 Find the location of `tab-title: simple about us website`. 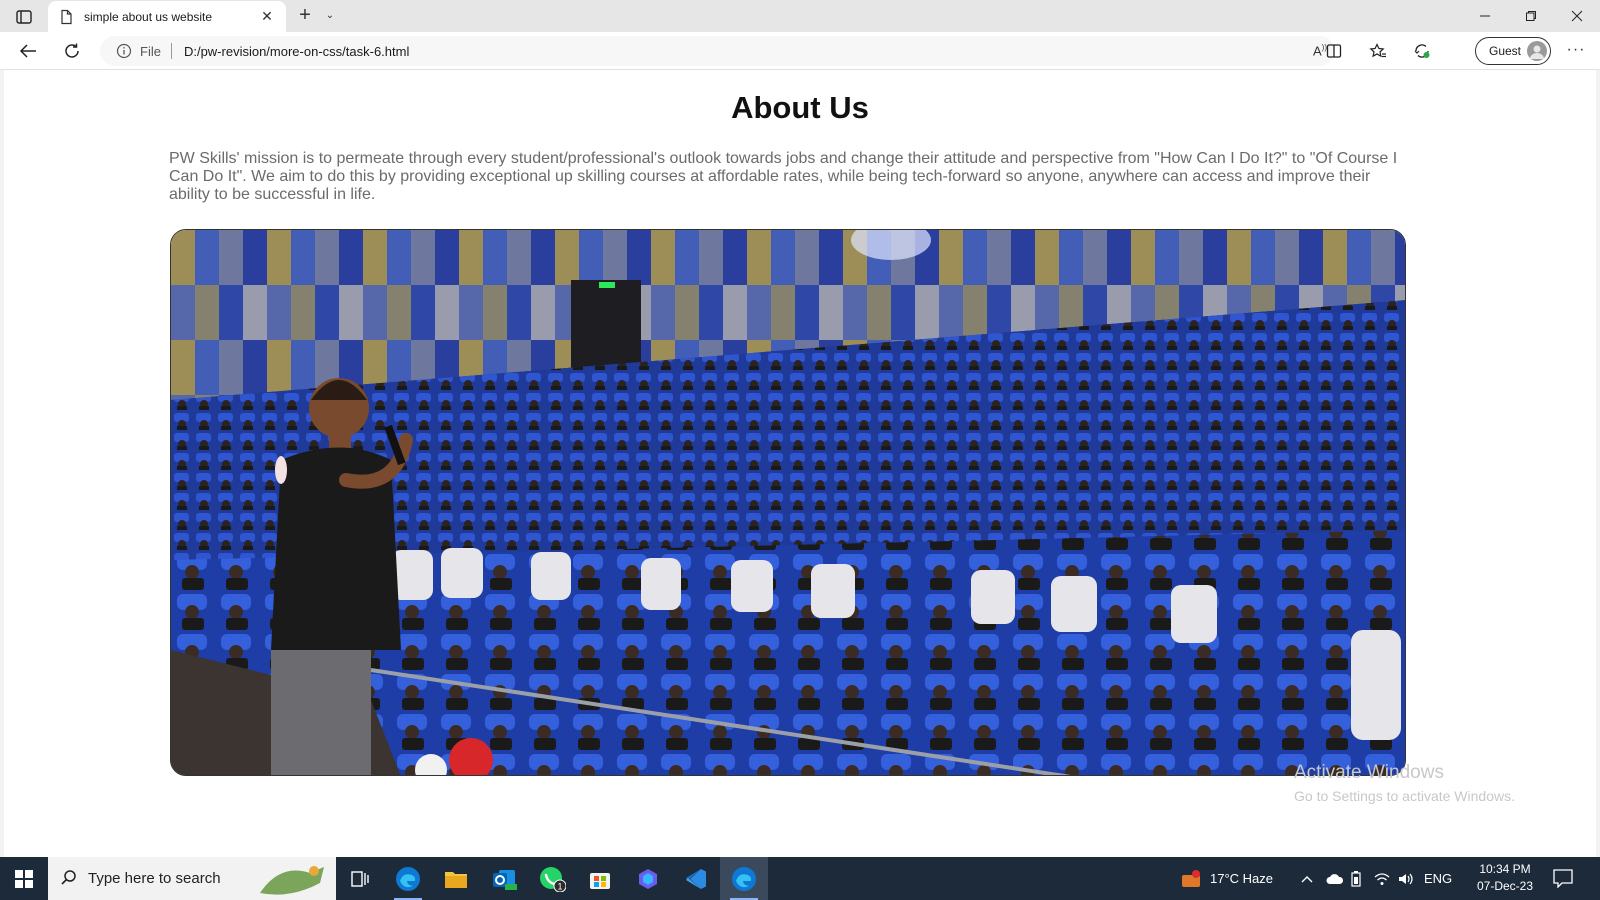

tab-title: simple about us website is located at coordinates (148, 16).